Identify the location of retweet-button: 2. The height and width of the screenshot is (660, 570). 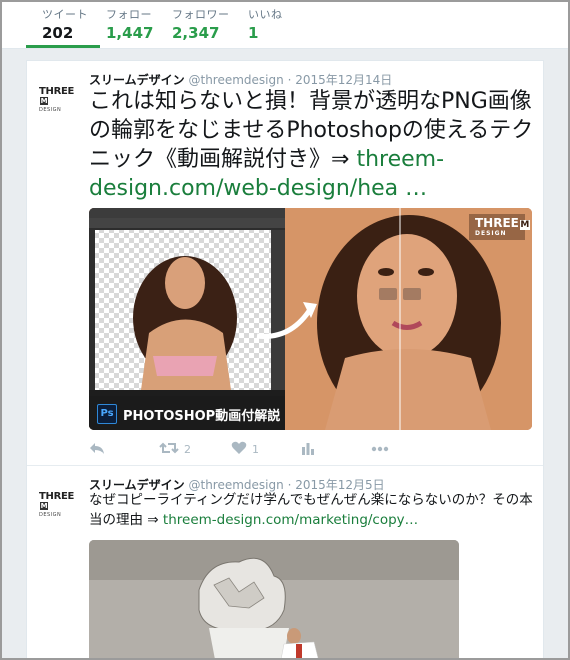
(175, 449).